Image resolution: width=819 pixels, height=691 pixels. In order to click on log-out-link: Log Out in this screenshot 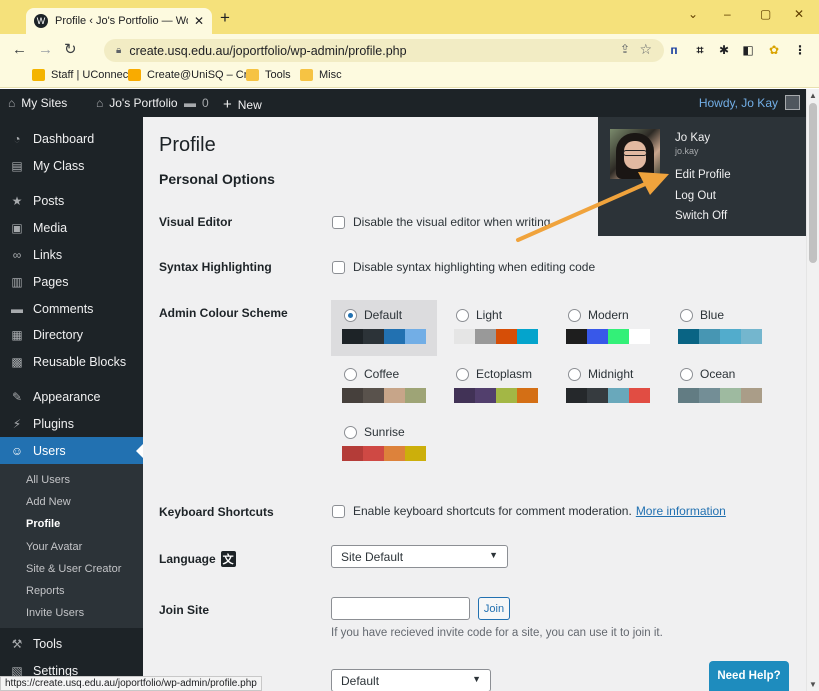, I will do `click(695, 196)`.